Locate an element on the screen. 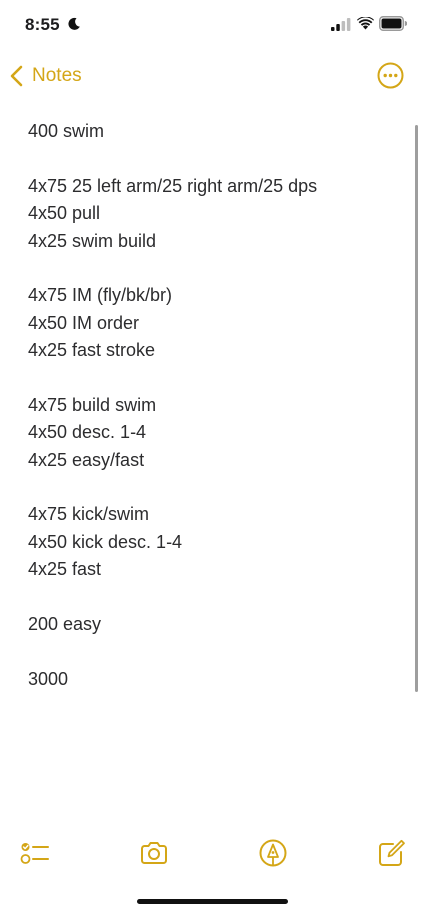  markup-button is located at coordinates (273, 853).